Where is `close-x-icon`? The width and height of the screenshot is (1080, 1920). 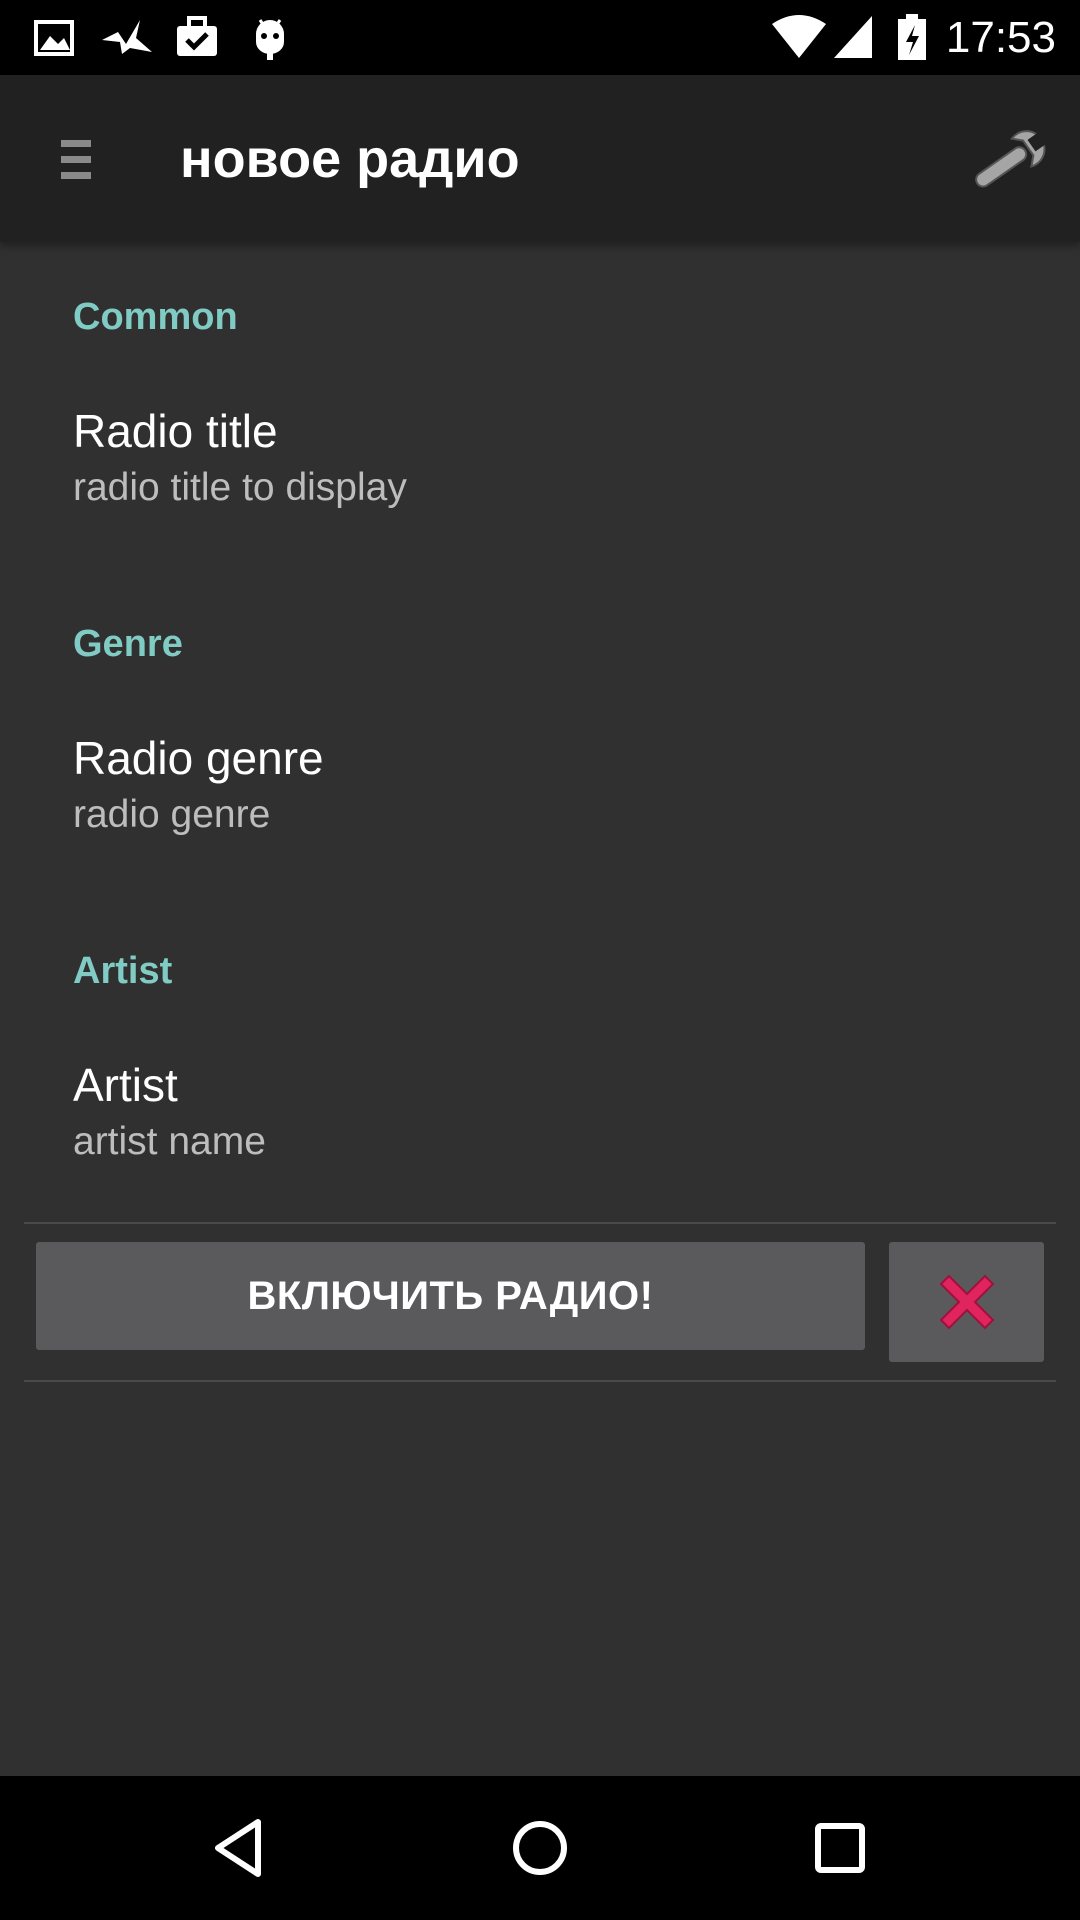 close-x-icon is located at coordinates (966, 1302).